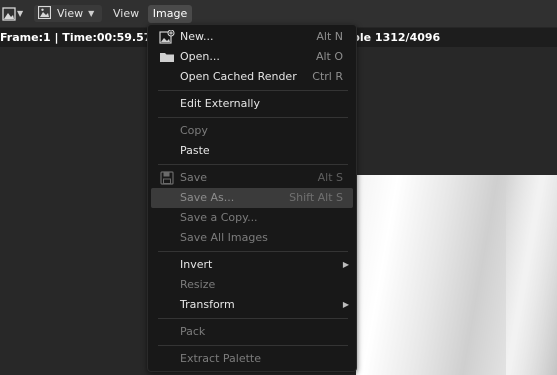  What do you see at coordinates (167, 57) in the screenshot?
I see `folder-icon` at bounding box center [167, 57].